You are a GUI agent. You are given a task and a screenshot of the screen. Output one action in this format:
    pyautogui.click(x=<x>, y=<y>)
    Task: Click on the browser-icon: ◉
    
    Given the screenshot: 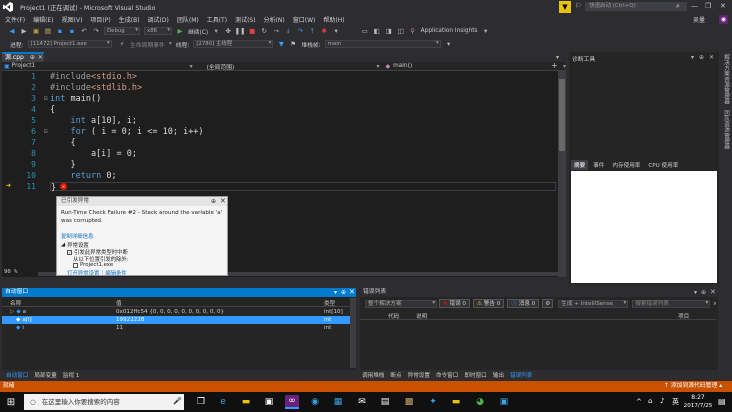 What is the action you would take?
    pyautogui.click(x=315, y=402)
    